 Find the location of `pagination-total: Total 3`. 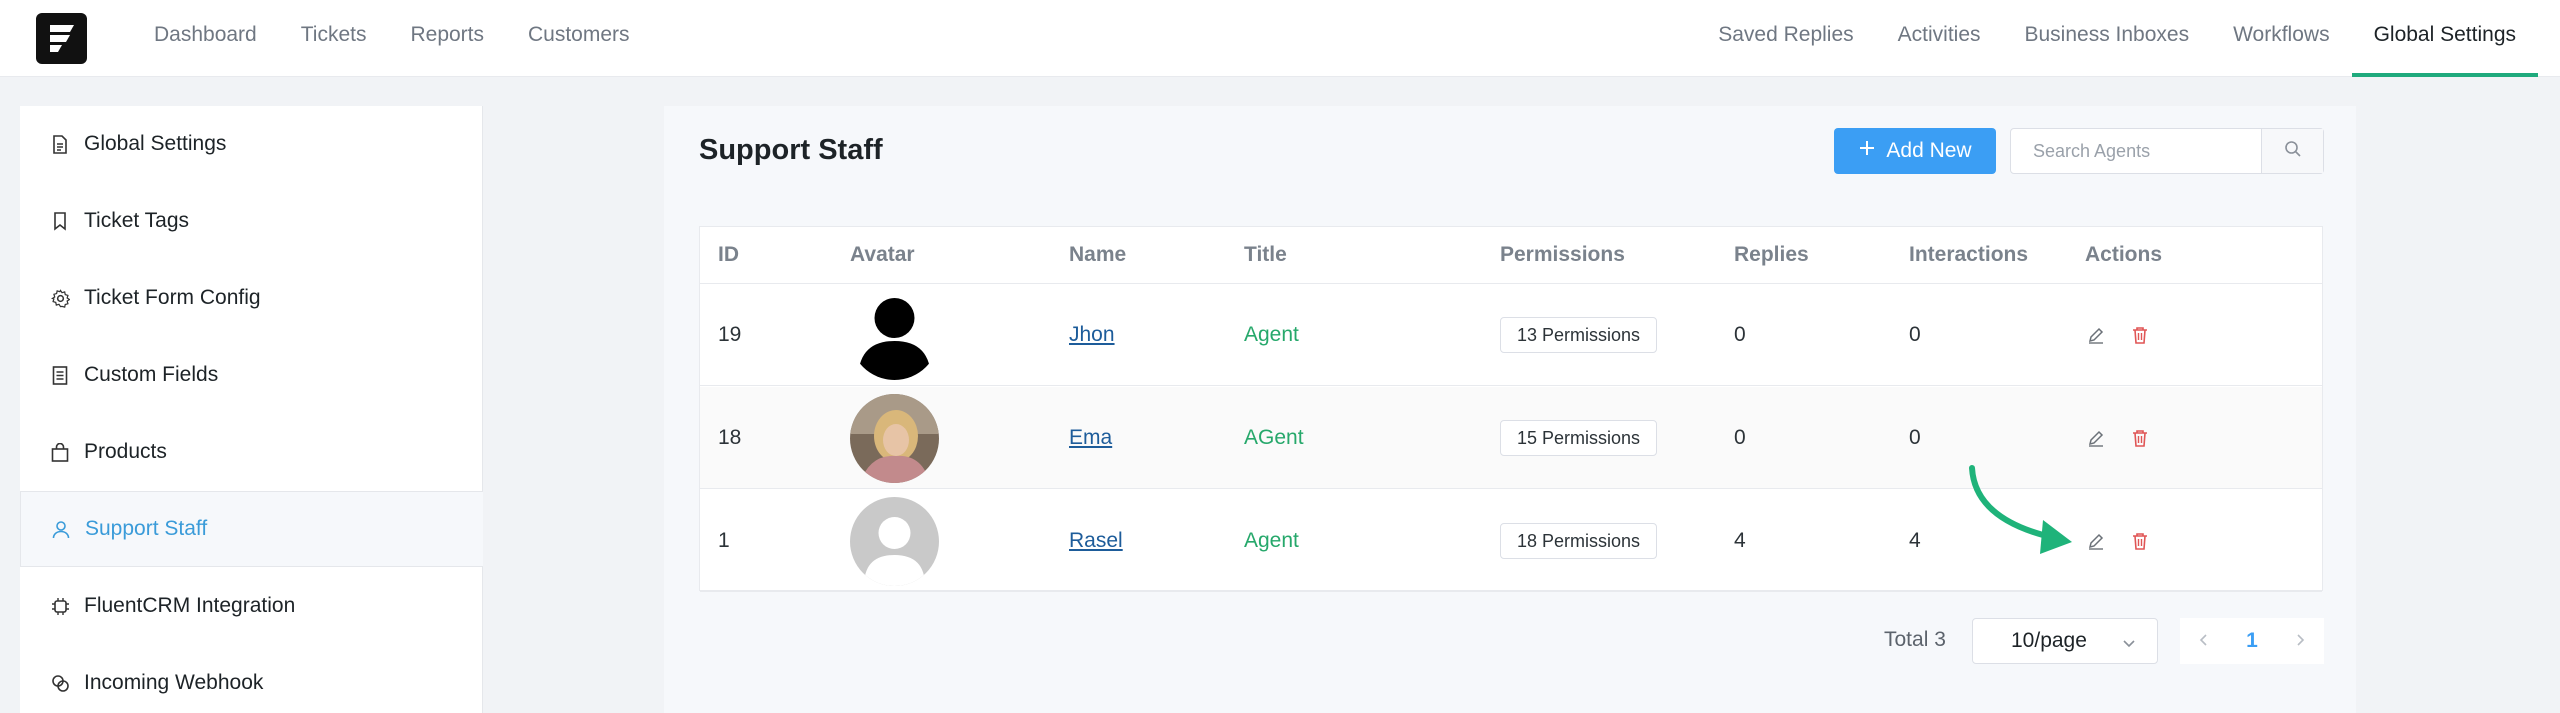

pagination-total: Total 3 is located at coordinates (1915, 639).